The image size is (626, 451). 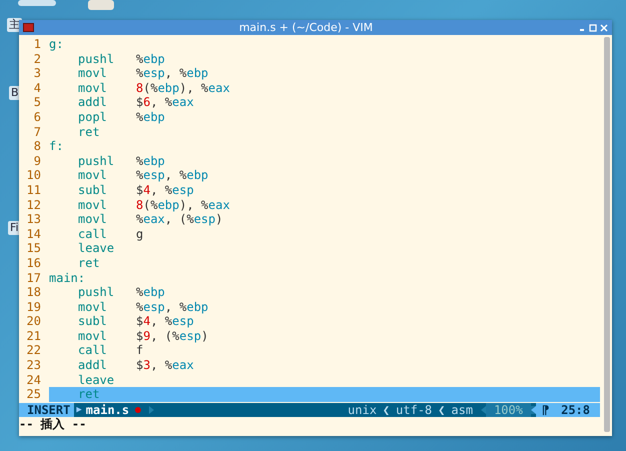 I want to click on code-line: movl %eax, (%esp), so click(x=150, y=219).